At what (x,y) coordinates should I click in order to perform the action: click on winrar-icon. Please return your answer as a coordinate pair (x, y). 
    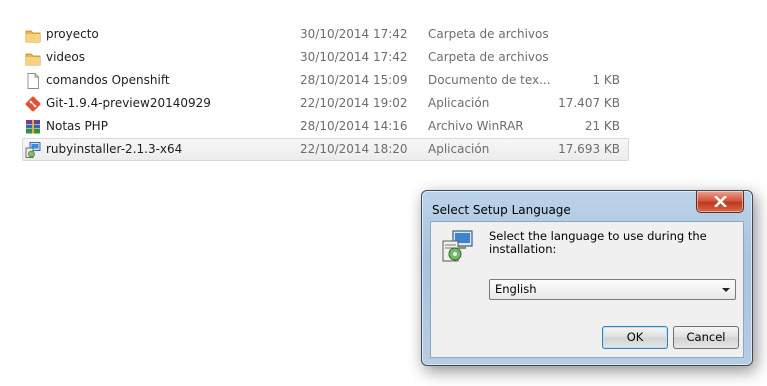
    Looking at the image, I should click on (33, 127).